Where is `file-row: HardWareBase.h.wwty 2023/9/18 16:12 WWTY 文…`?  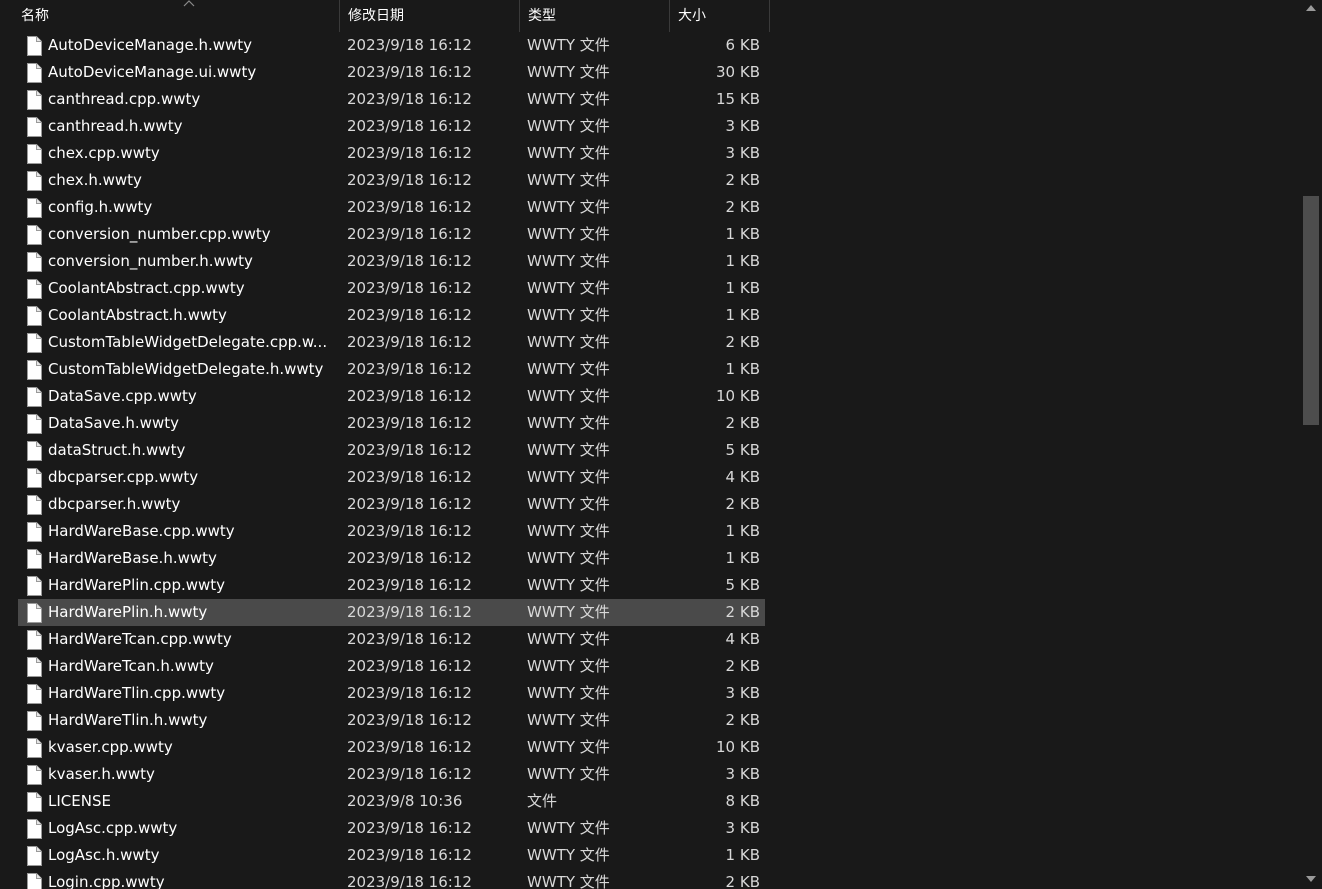 file-row: HardWareBase.h.wwty 2023/9/18 16:12 WWTY 文… is located at coordinates (385, 558).